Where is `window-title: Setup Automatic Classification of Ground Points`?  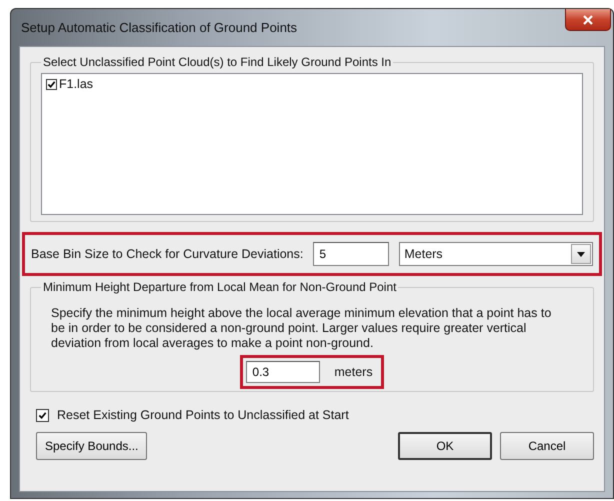
window-title: Setup Automatic Classification of Ground Points is located at coordinates (159, 27).